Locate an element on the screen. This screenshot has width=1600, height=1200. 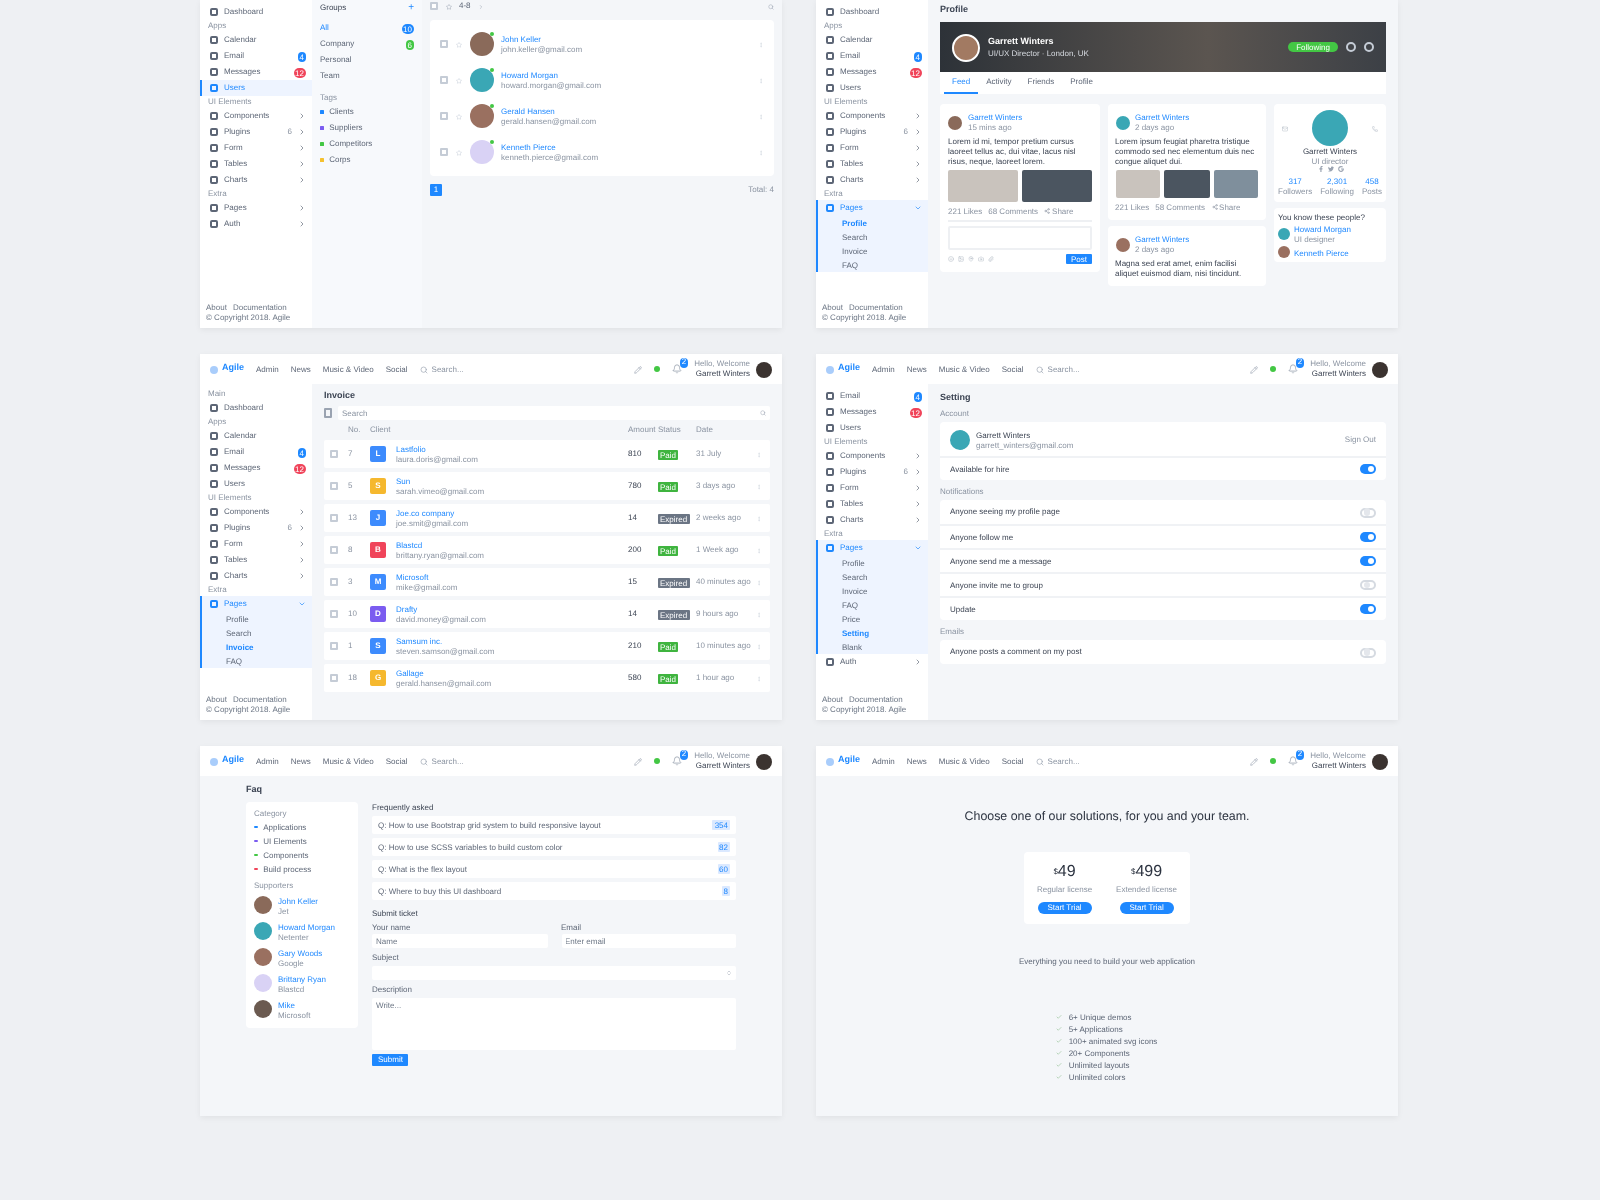
google-icon is located at coordinates (1340, 169).